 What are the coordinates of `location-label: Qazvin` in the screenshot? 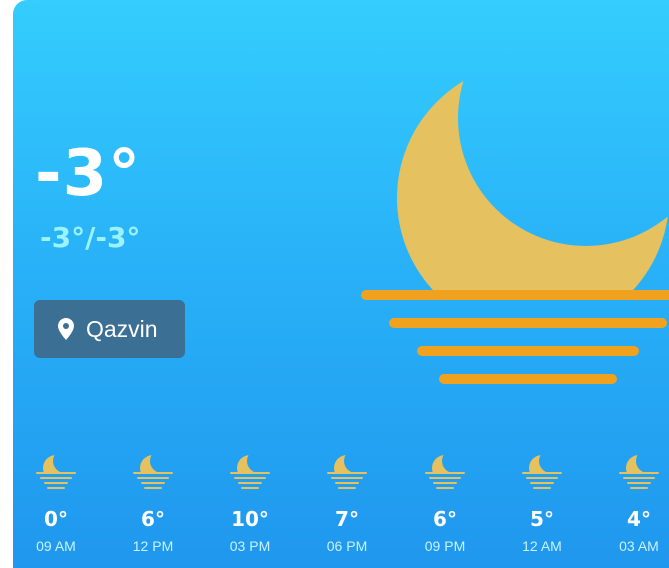 It's located at (122, 328).